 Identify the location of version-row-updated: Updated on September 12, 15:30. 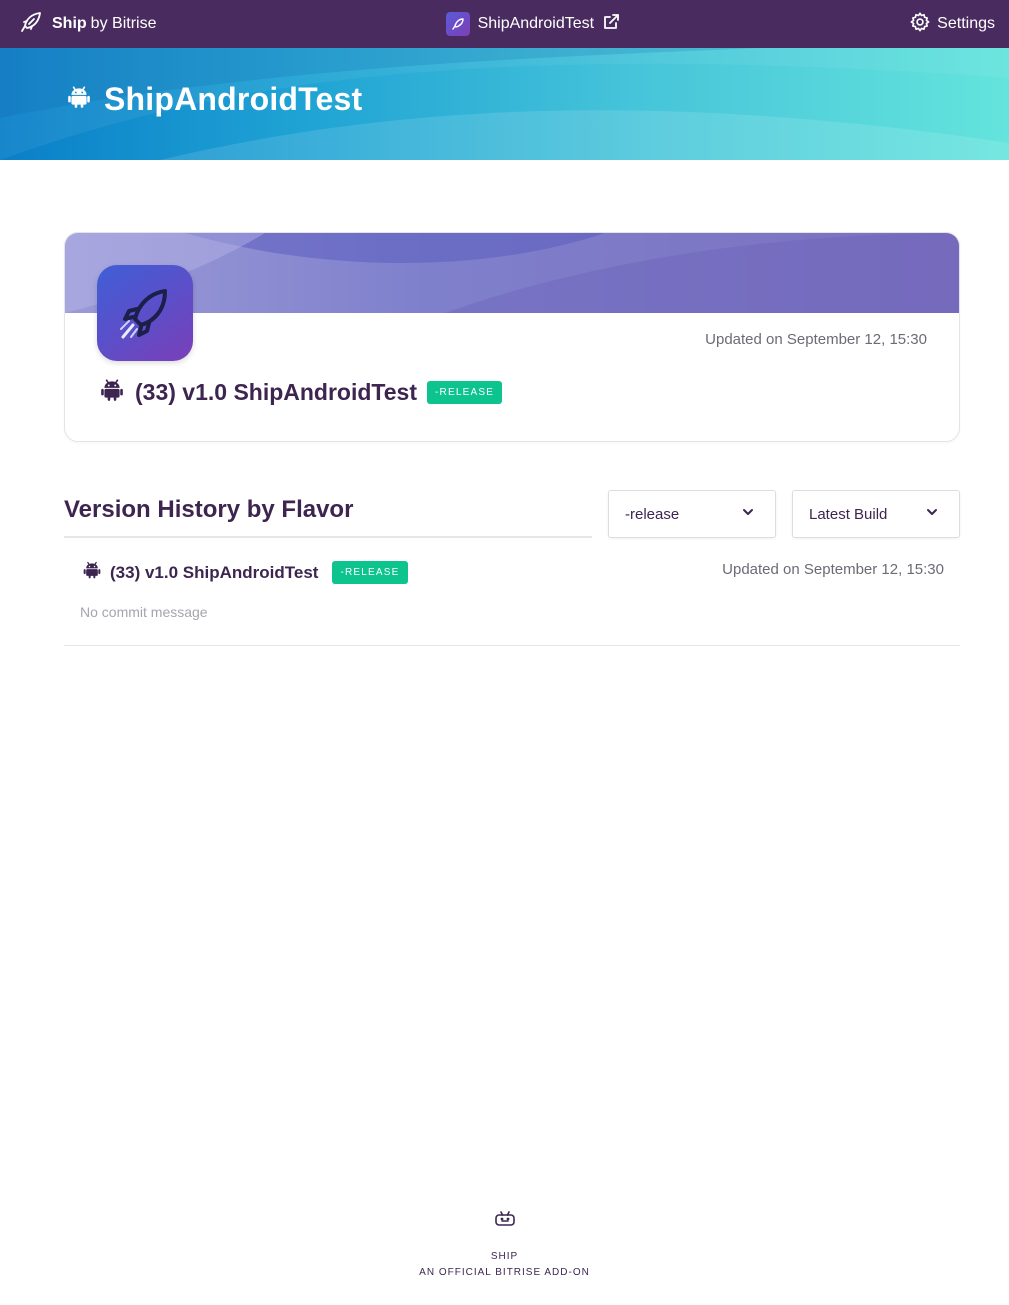
(833, 569).